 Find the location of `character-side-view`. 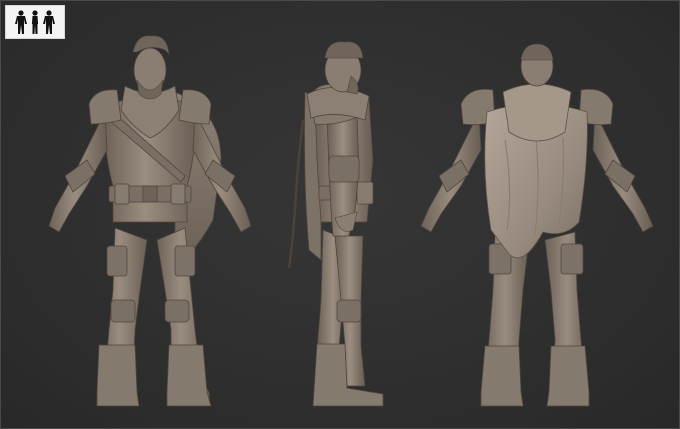

character-side-view is located at coordinates (335, 224).